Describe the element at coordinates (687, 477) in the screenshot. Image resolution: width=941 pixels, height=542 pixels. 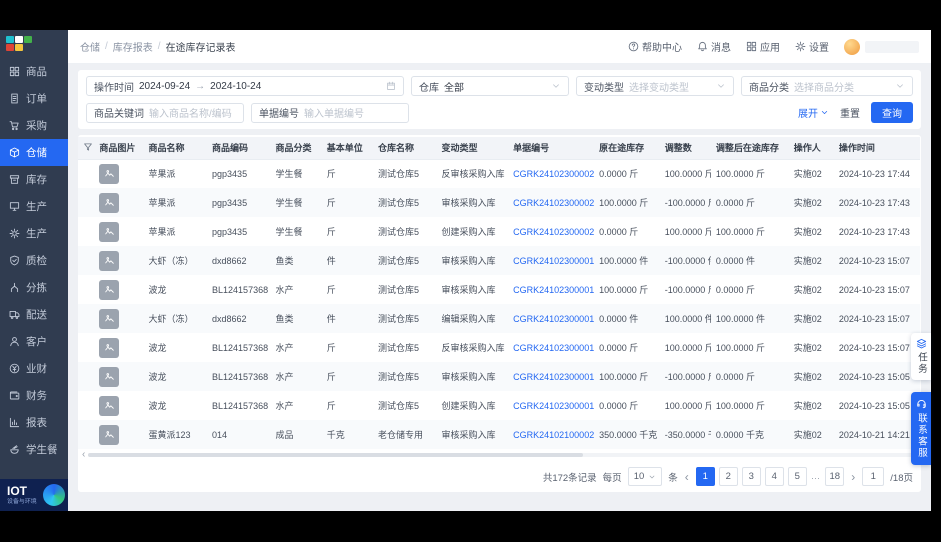
I see `prev-page-button: ‹` at that location.